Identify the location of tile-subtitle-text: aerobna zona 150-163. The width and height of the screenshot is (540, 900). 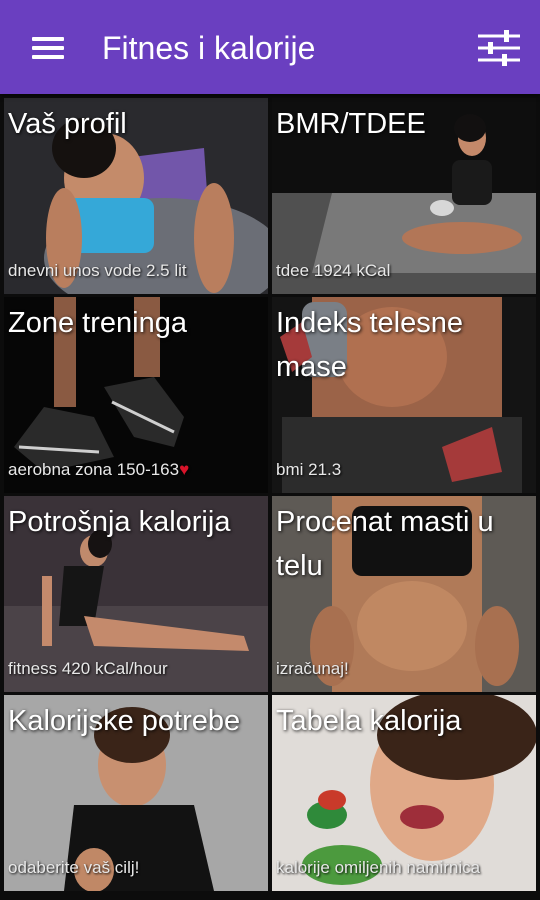
(94, 469).